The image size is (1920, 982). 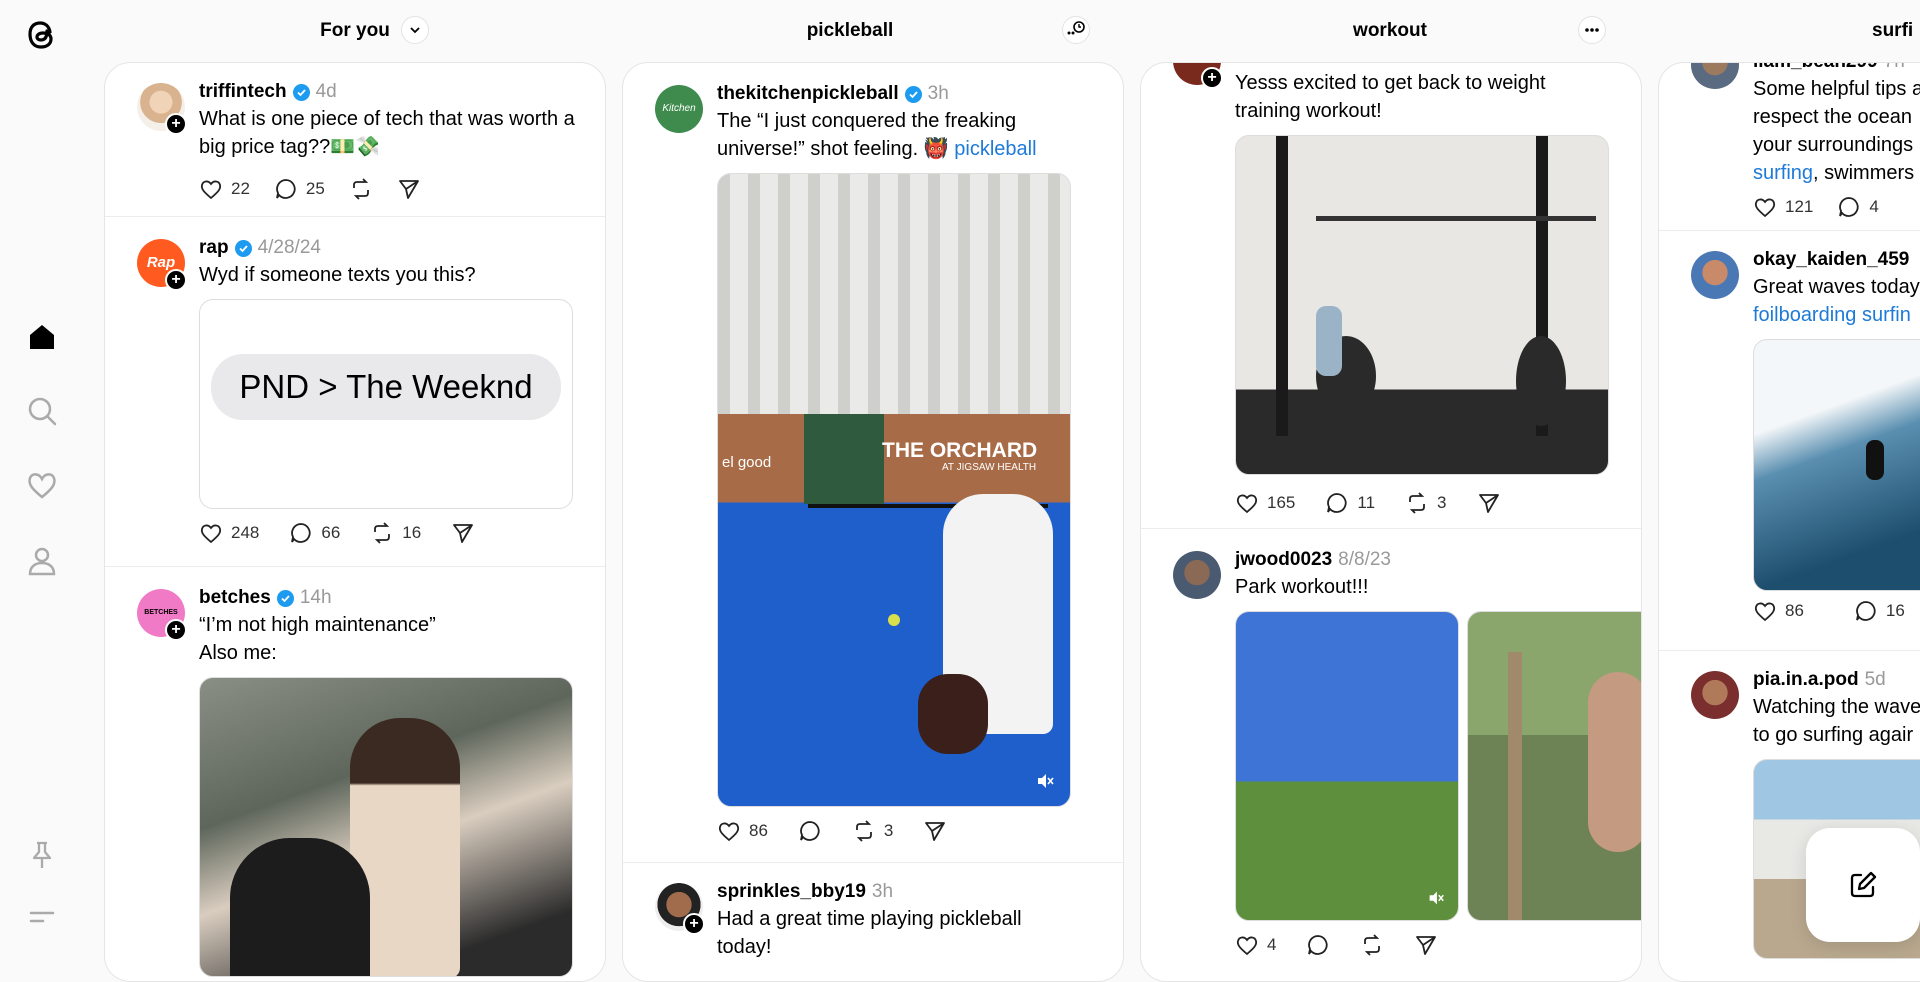 What do you see at coordinates (1783, 207) in the screenshot?
I see `like-button: 121` at bounding box center [1783, 207].